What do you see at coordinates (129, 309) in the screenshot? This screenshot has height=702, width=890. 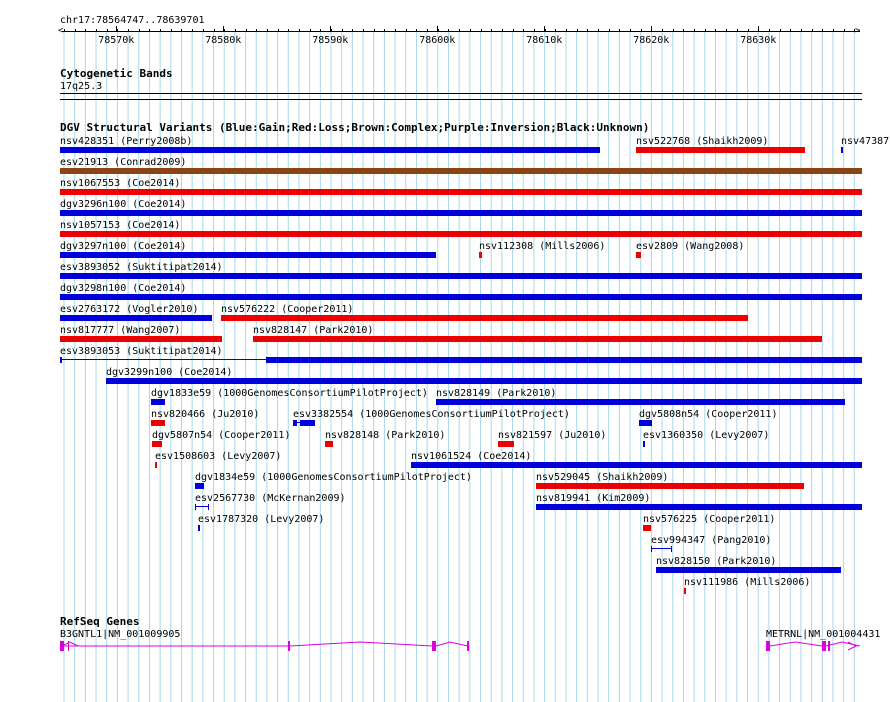 I see `sv-feature-label: esv2763172 (Vogler2010)` at bounding box center [129, 309].